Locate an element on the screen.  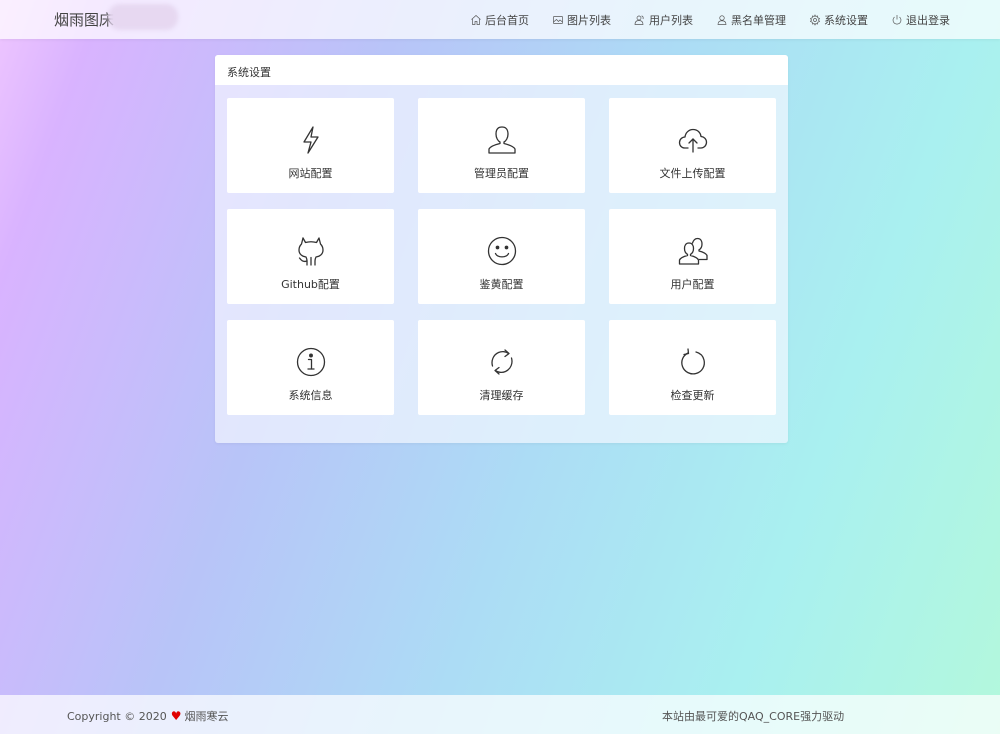
card-label: Github配置 is located at coordinates (310, 284).